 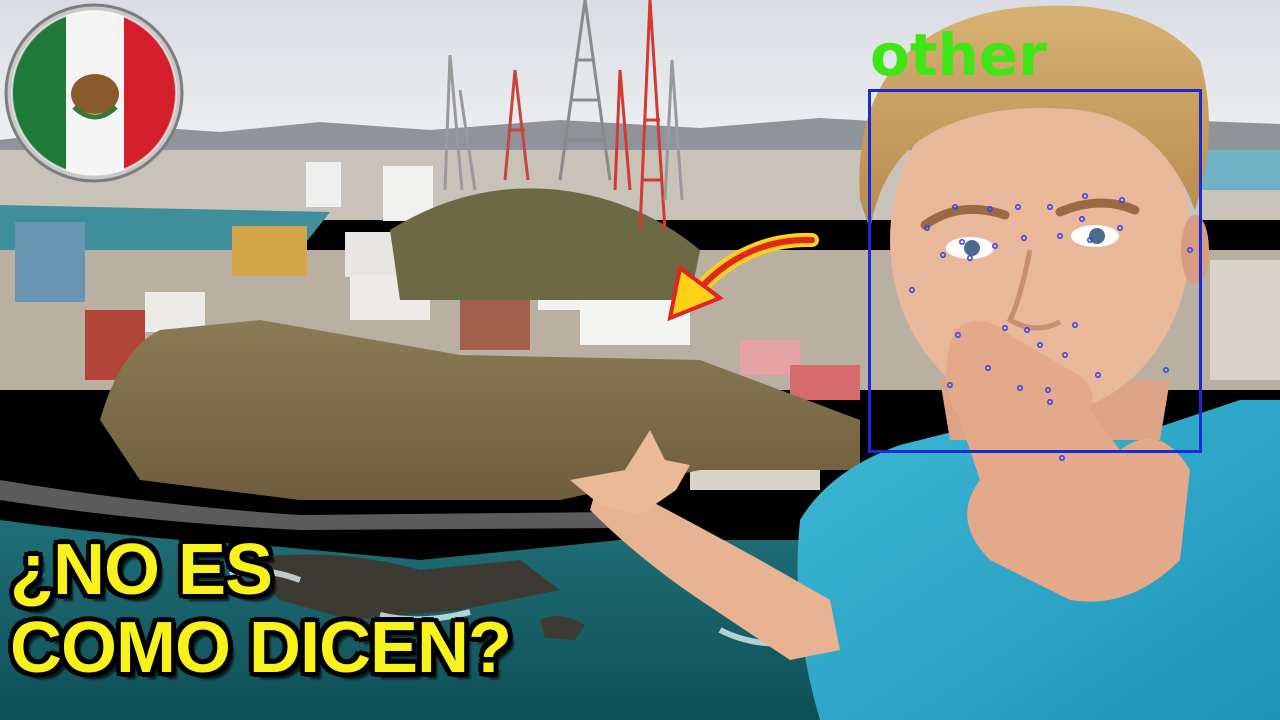 I want to click on mexico-flag-icon, so click(x=94, y=93).